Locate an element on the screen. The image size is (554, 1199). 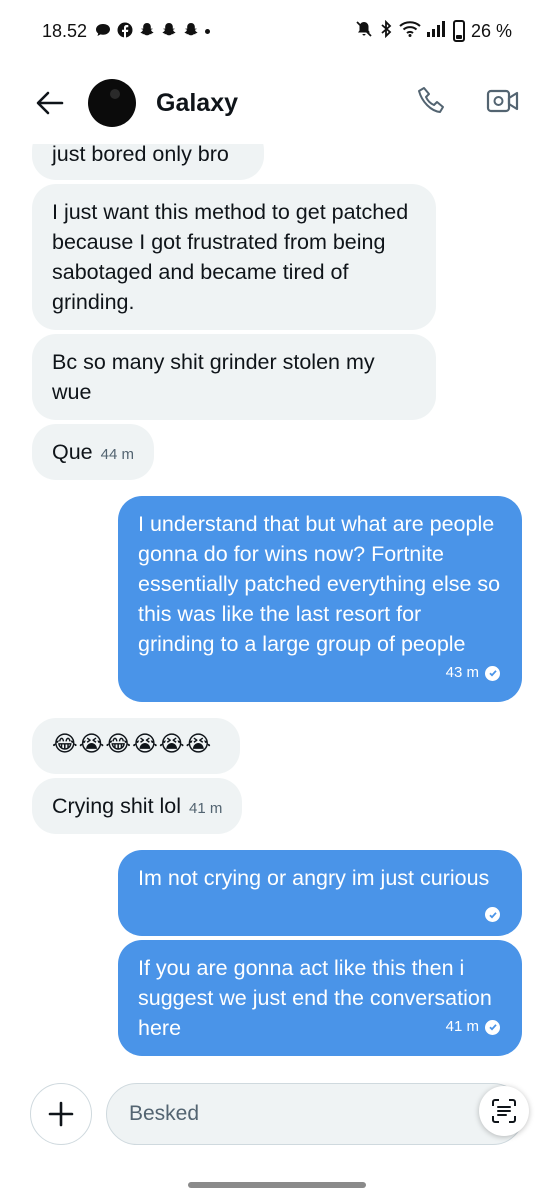
message-bubble-in: Crying shit lol 41 m is located at coordinates (137, 806).